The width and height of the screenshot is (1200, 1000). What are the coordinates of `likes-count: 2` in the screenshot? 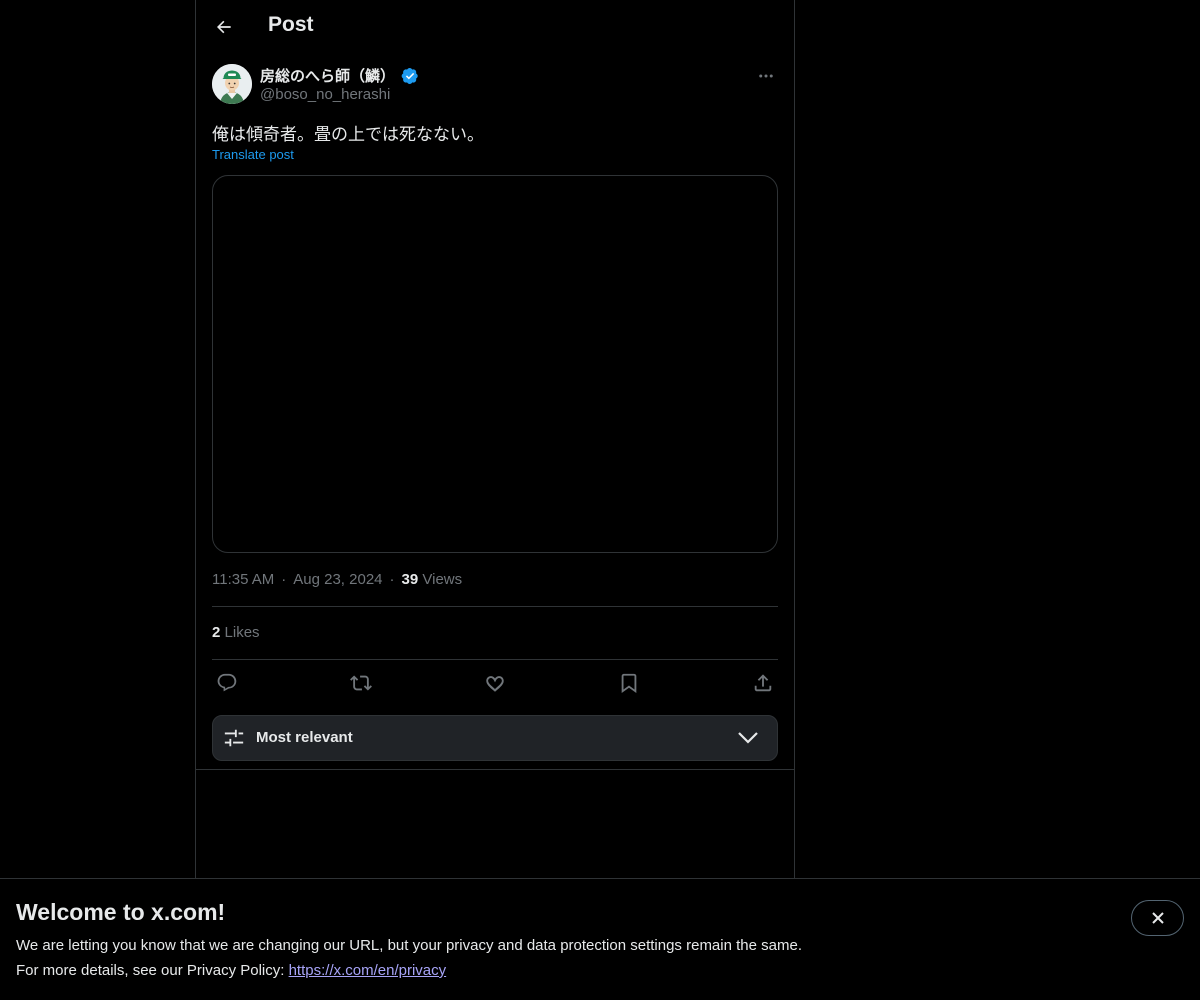 It's located at (216, 632).